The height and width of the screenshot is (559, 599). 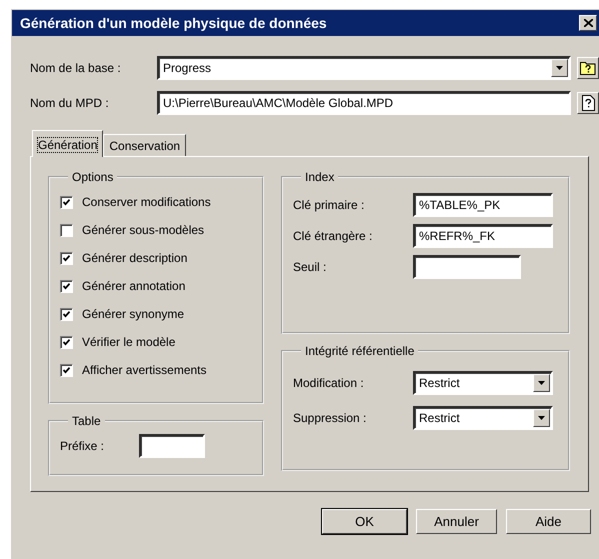 What do you see at coordinates (548, 521) in the screenshot?
I see `dialog-button: Aide` at bounding box center [548, 521].